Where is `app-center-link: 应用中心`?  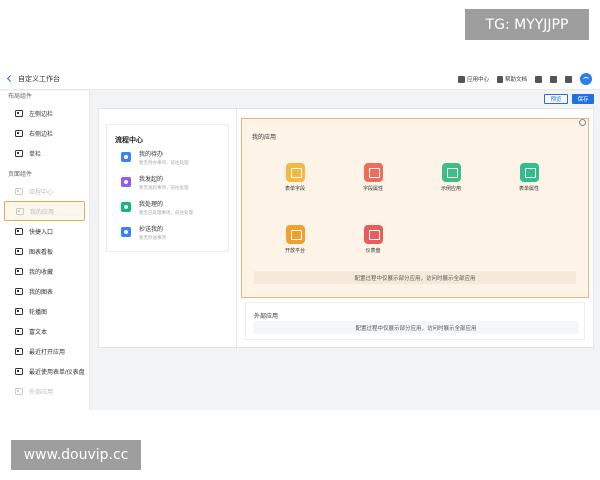 app-center-link: 应用中心 is located at coordinates (473, 79).